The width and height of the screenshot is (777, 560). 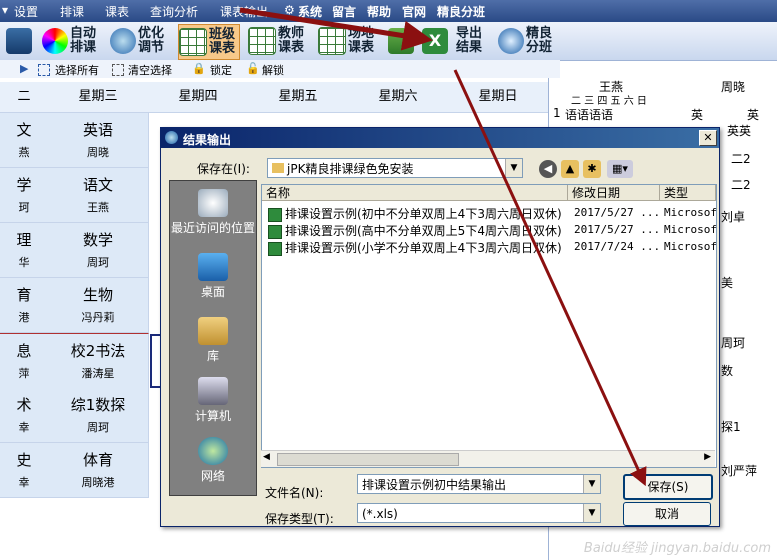 I want to click on day-header: 星期四, so click(x=198, y=97).